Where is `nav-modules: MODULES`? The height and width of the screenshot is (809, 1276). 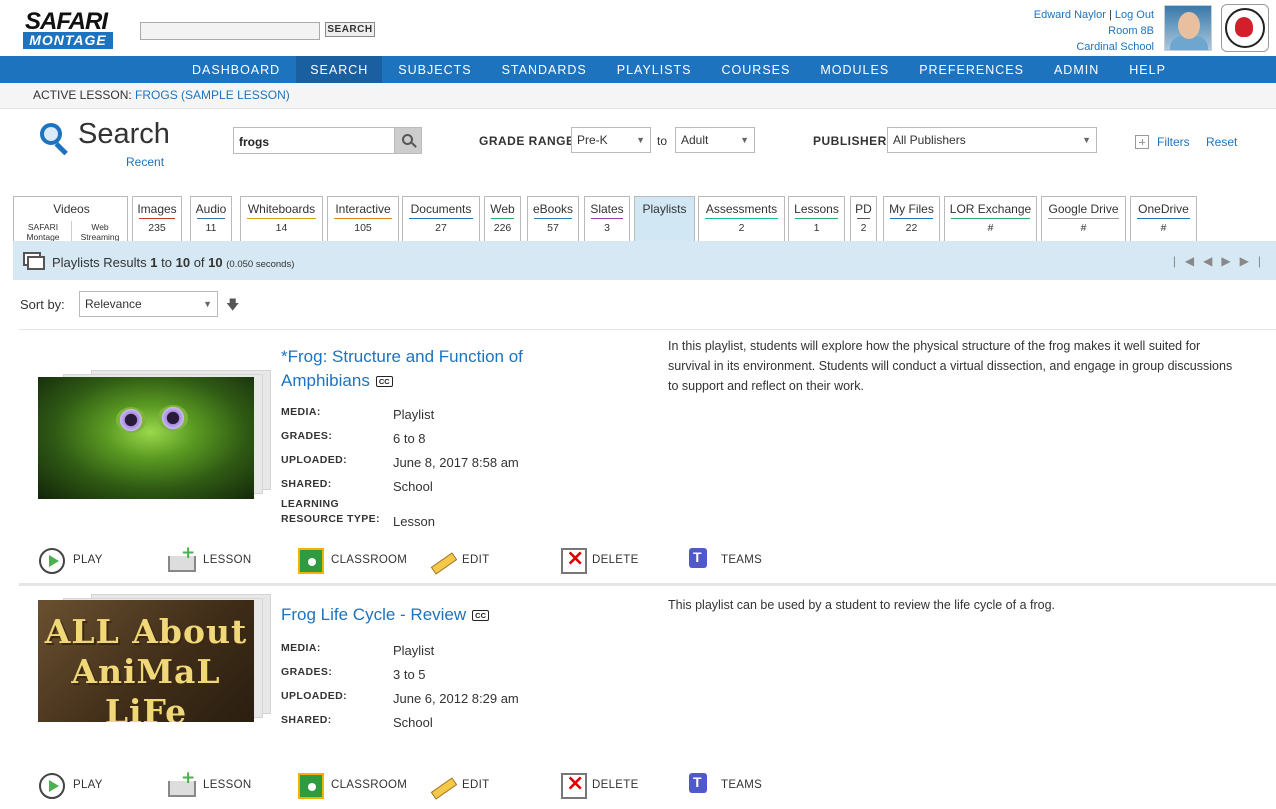
nav-modules: MODULES is located at coordinates (854, 69).